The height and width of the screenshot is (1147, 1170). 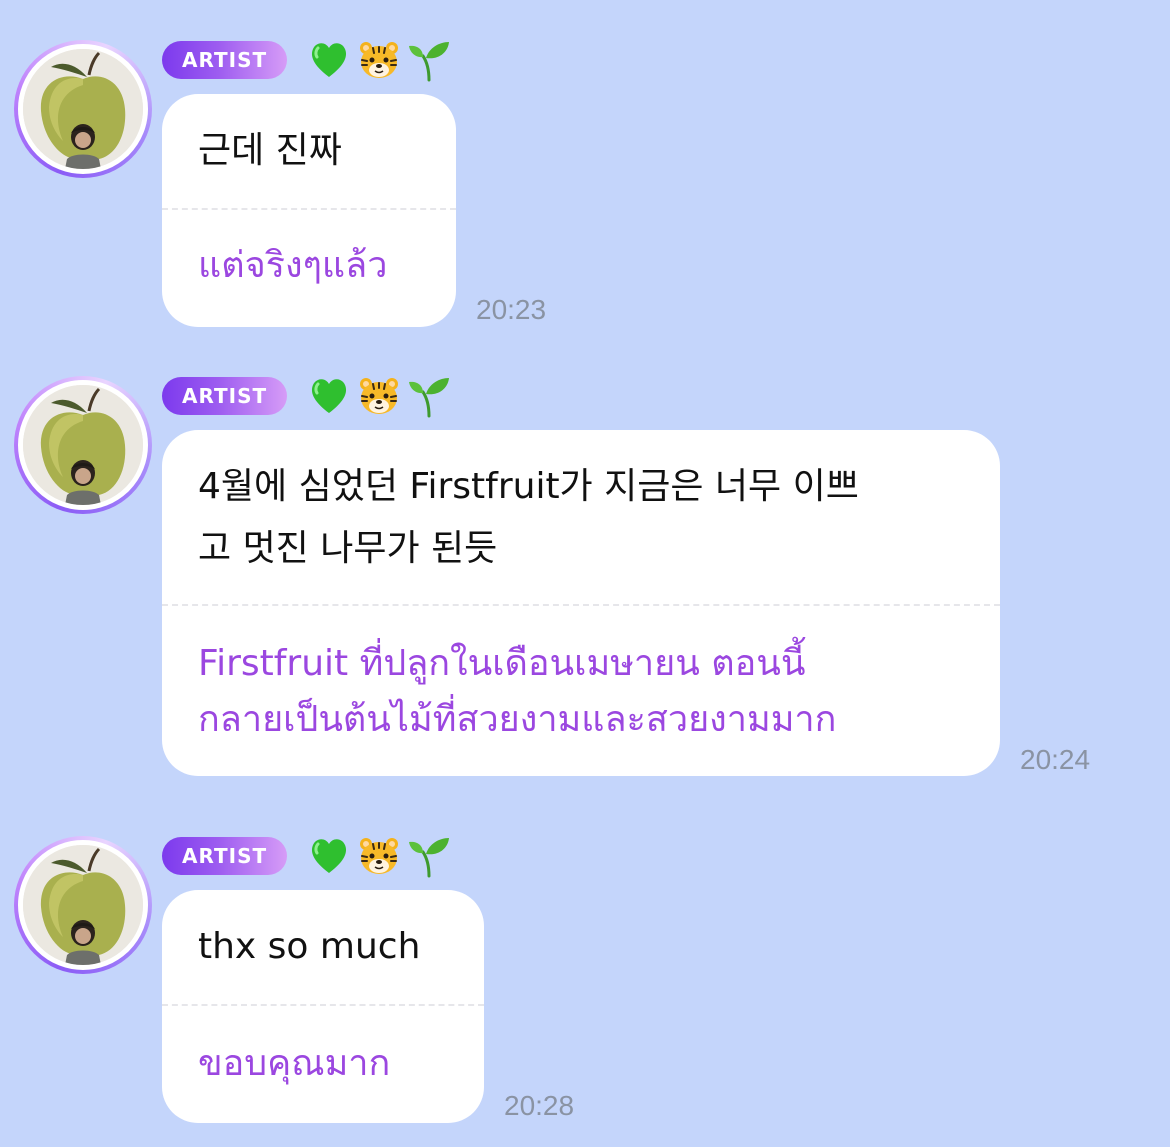 What do you see at coordinates (294, 1063) in the screenshot?
I see `translation-text: ขอบคุณมาก` at bounding box center [294, 1063].